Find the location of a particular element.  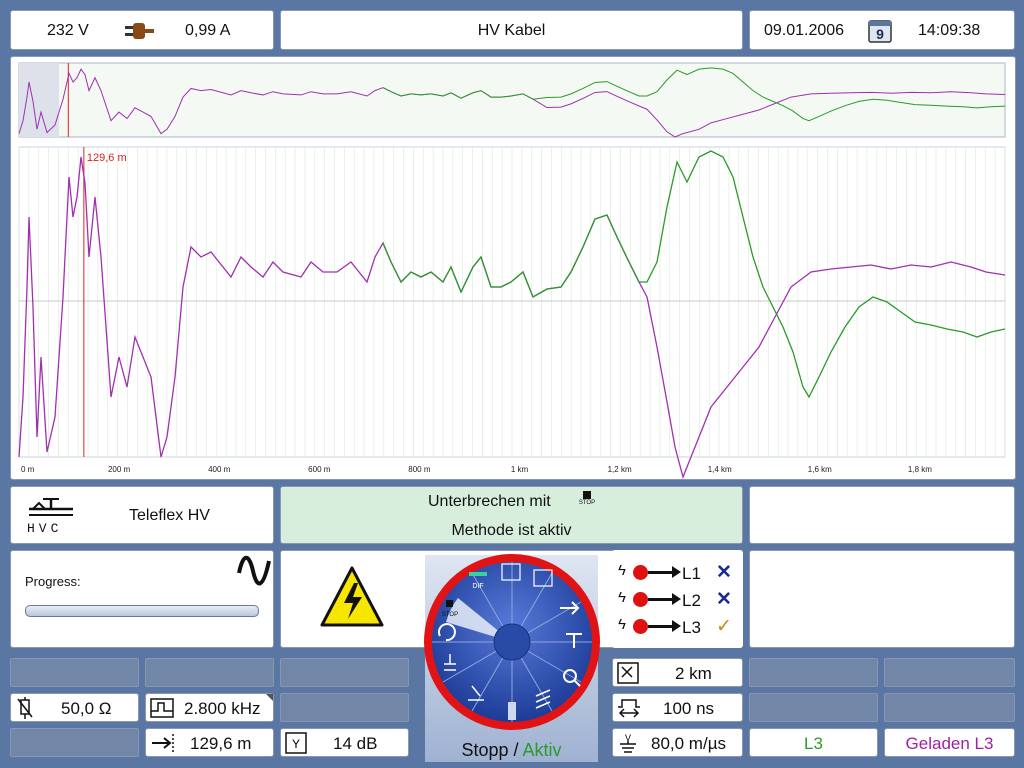

line-row-l2: ϟ L2 ✕ is located at coordinates (680, 600).